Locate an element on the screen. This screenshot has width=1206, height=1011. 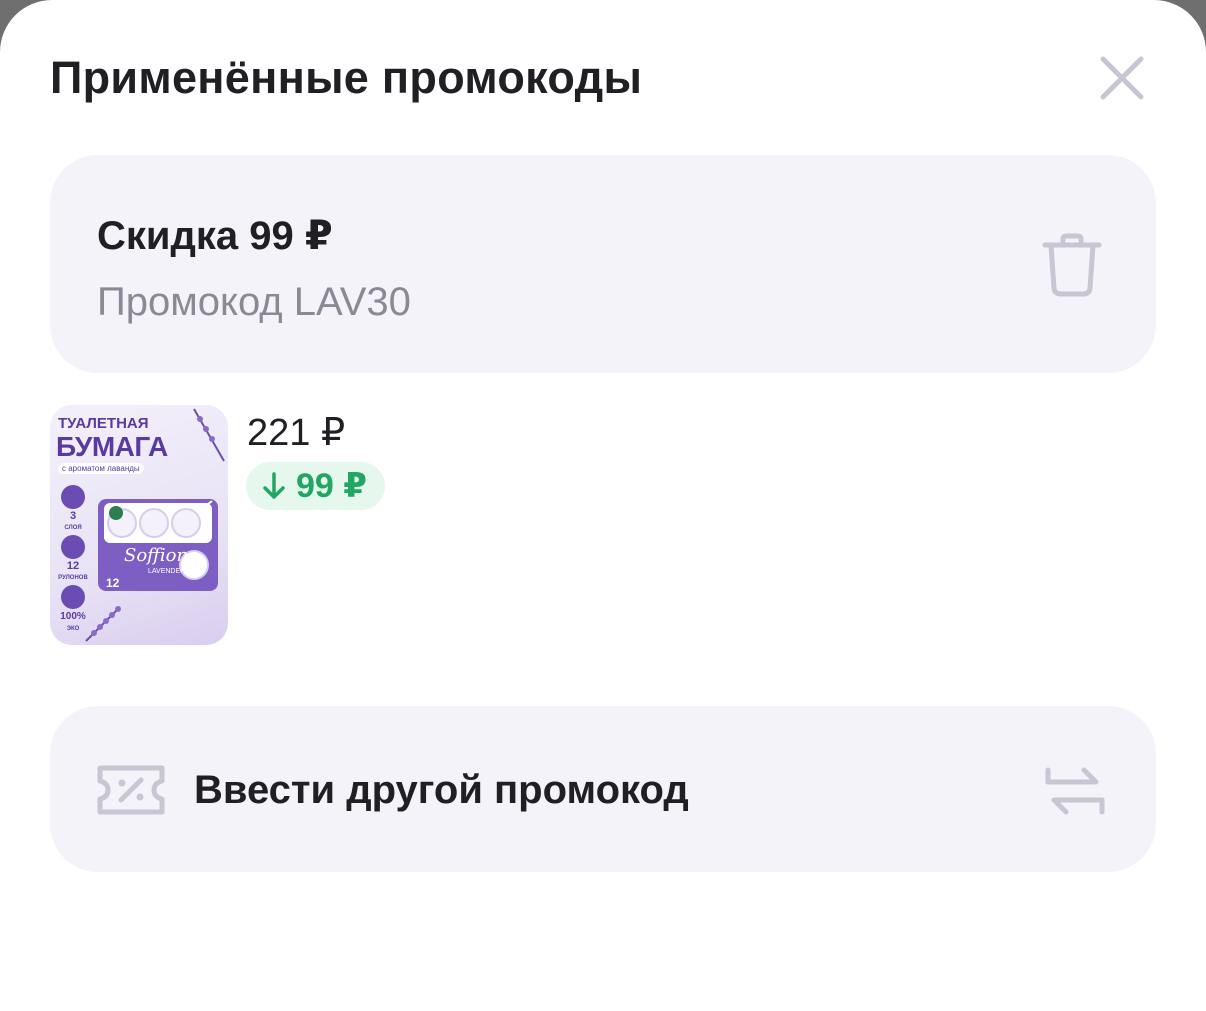
sheet-title: Применённые промокоды is located at coordinates (346, 77).